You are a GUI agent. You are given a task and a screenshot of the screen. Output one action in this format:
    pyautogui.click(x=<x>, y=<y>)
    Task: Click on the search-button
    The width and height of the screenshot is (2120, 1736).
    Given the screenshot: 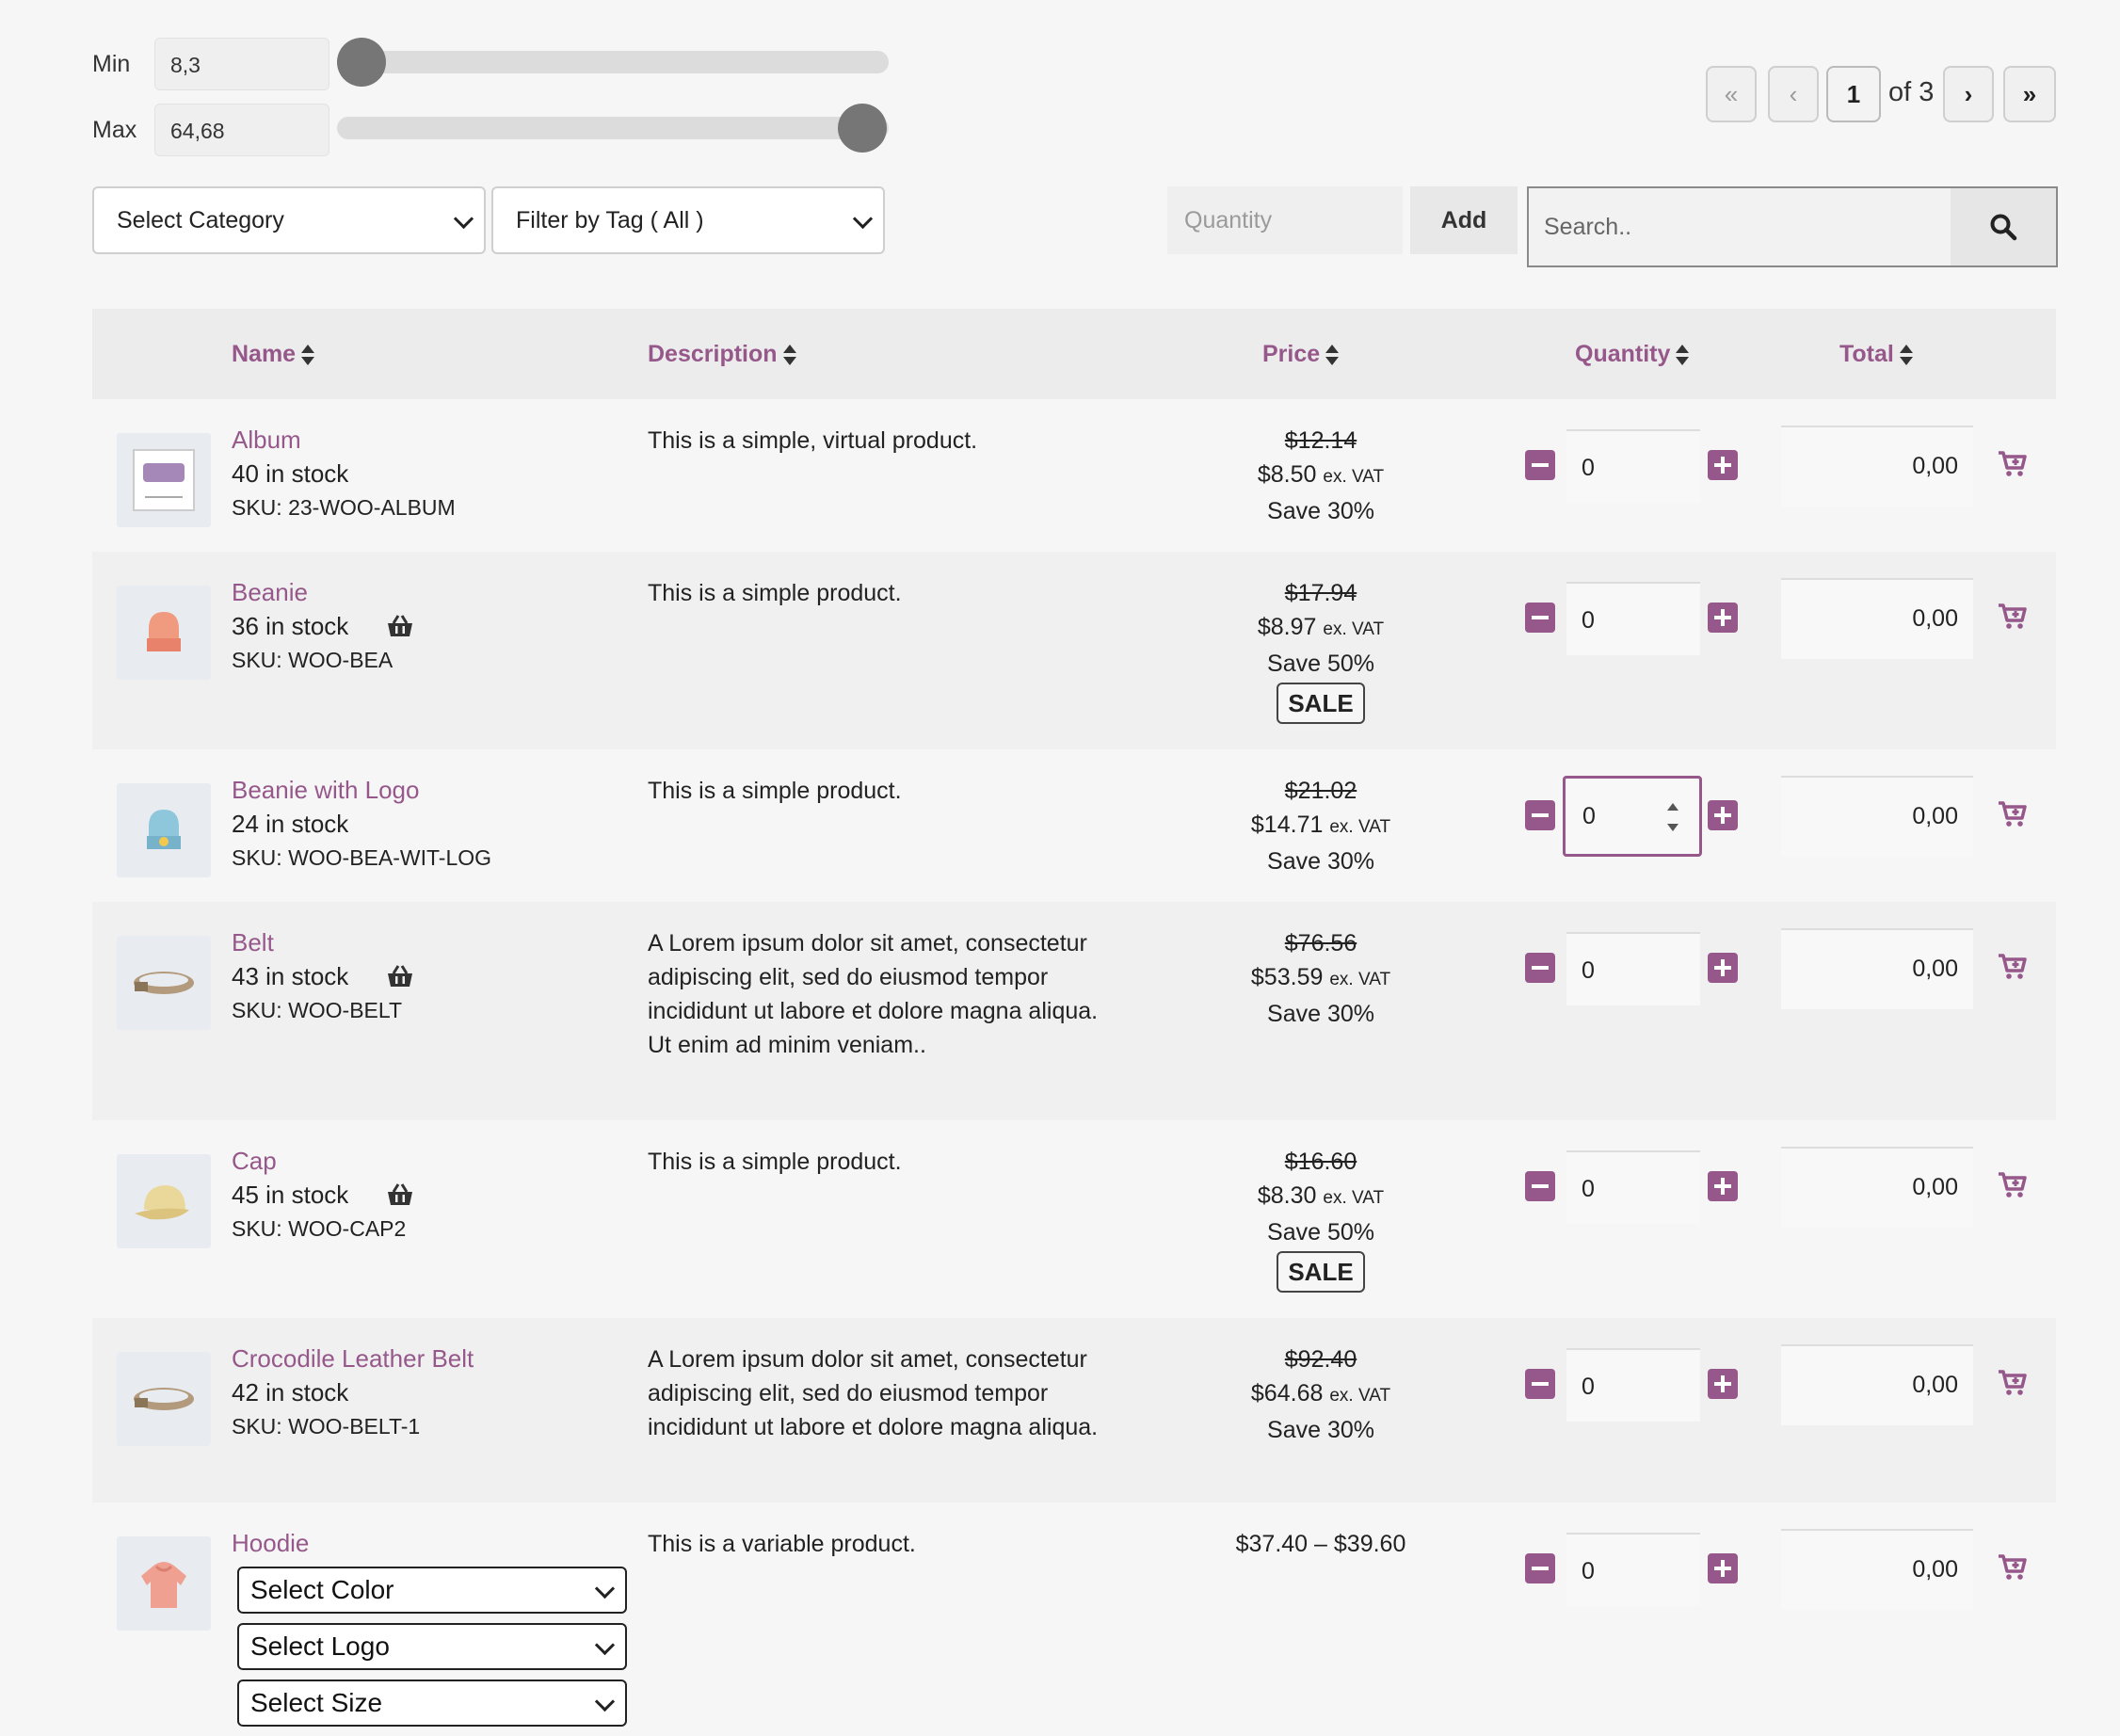 What is the action you would take?
    pyautogui.click(x=2003, y=226)
    